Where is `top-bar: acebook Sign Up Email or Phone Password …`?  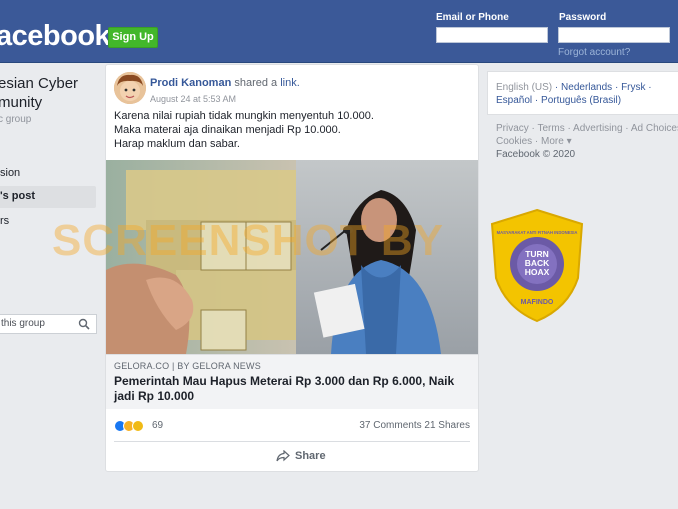 top-bar: acebook Sign Up Email or Phone Password … is located at coordinates (339, 31).